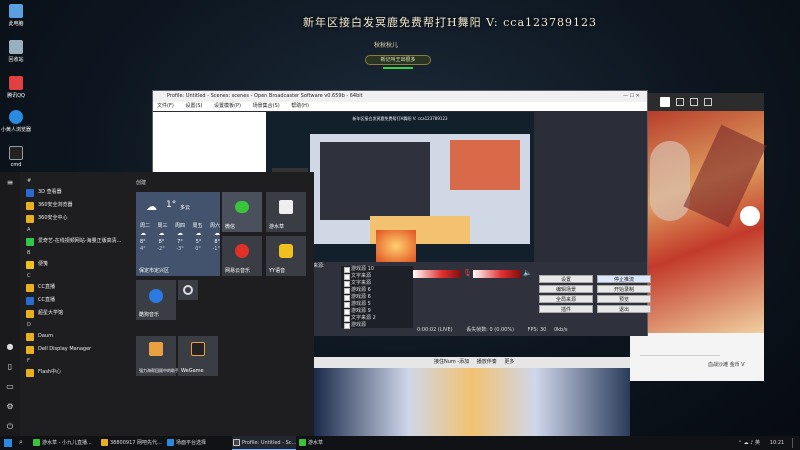 Image resolution: width=800 pixels, height=450 pixels. I want to click on weather-lows-label: -1°, so click(216, 249).